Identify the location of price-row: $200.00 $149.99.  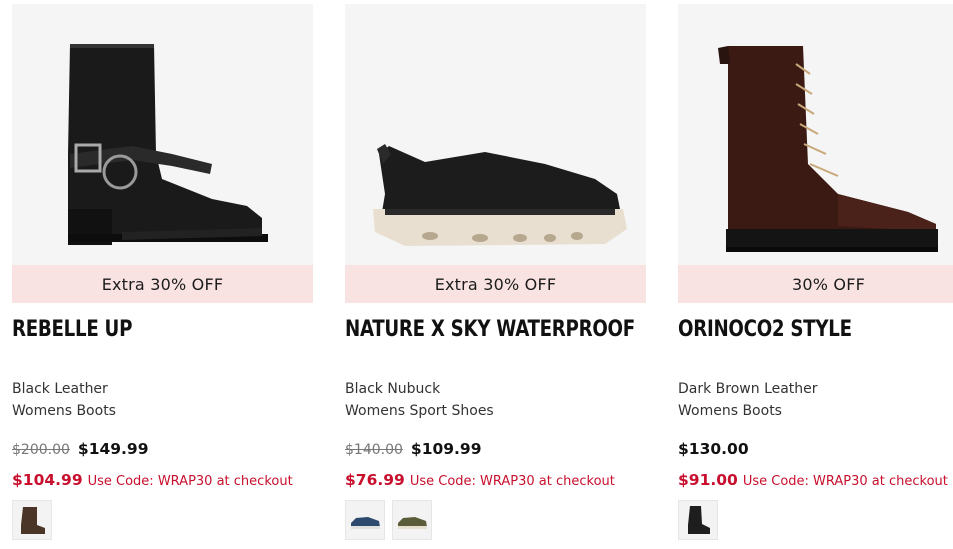
(80, 449).